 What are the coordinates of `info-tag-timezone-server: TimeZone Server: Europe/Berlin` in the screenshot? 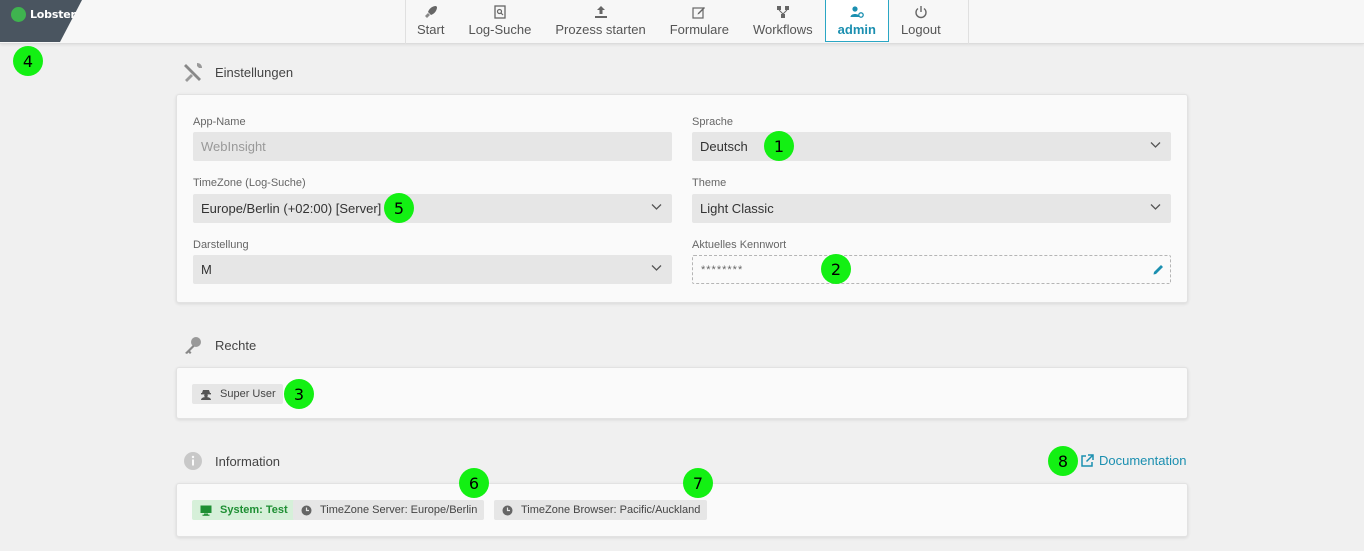 It's located at (389, 510).